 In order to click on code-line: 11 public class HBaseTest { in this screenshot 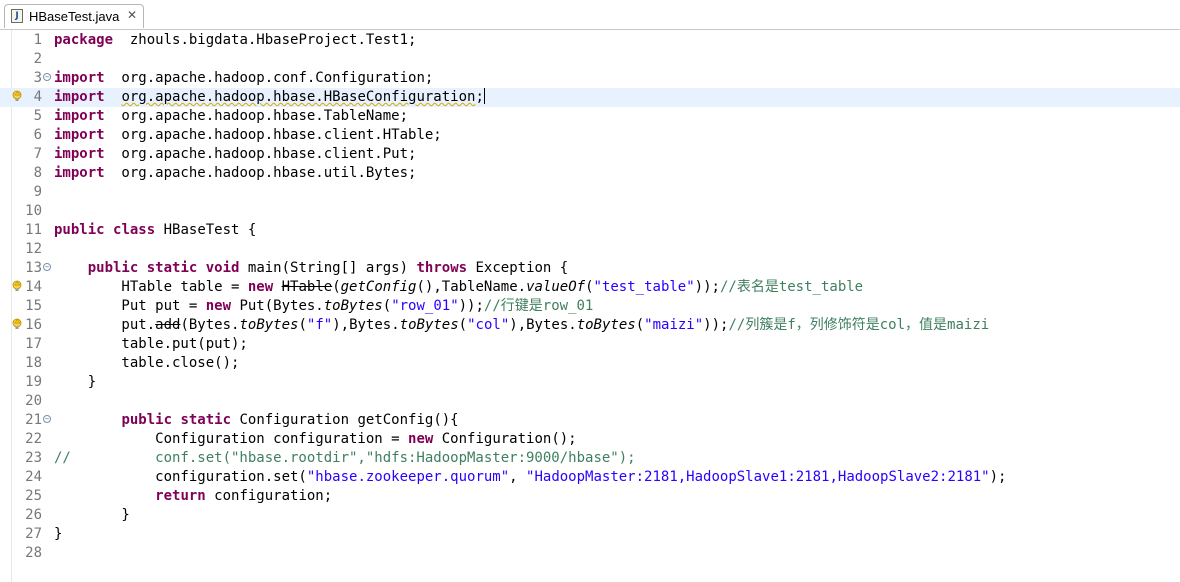, I will do `click(590, 230)`.